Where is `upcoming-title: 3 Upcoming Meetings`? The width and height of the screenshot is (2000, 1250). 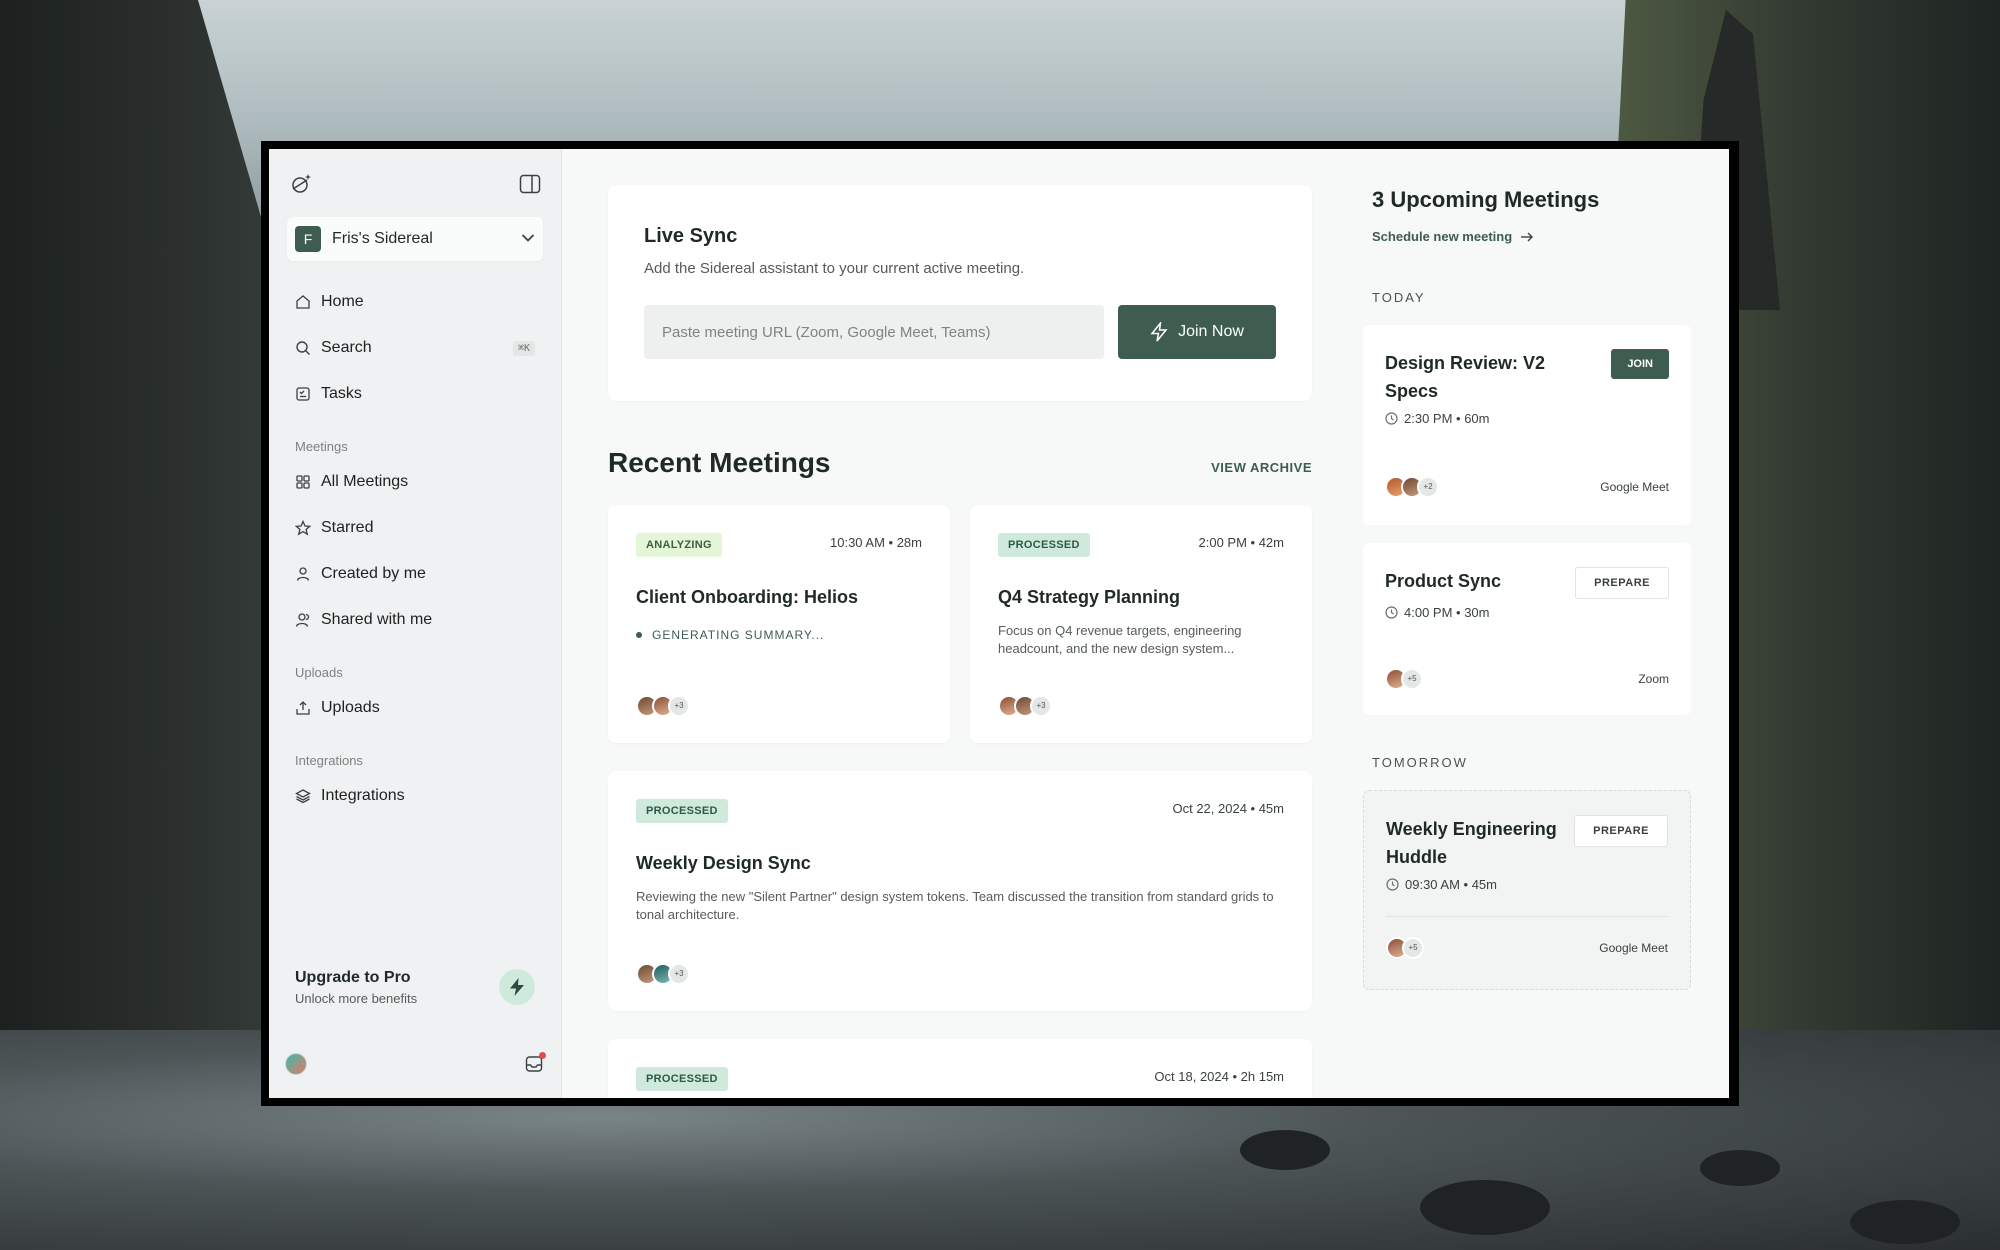
upcoming-title: 3 Upcoming Meetings is located at coordinates (1486, 199).